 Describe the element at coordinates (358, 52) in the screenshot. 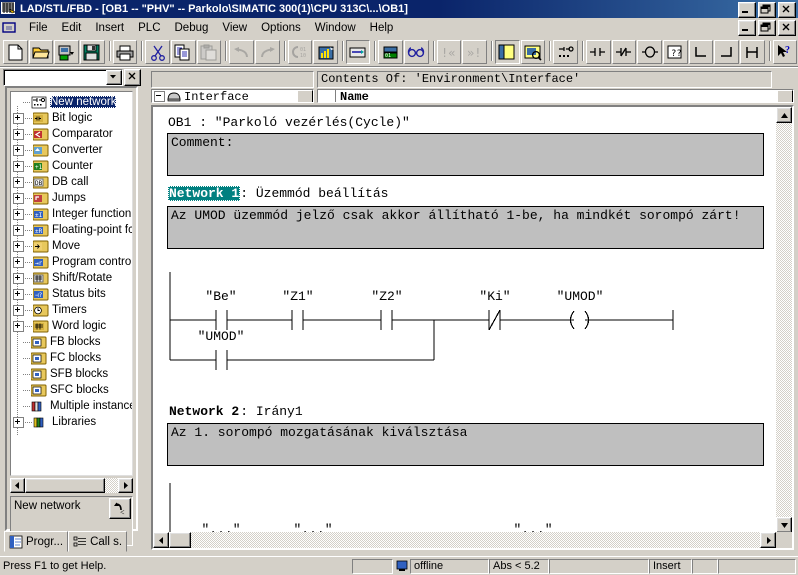

I see `symbolic-representation-icon` at that location.